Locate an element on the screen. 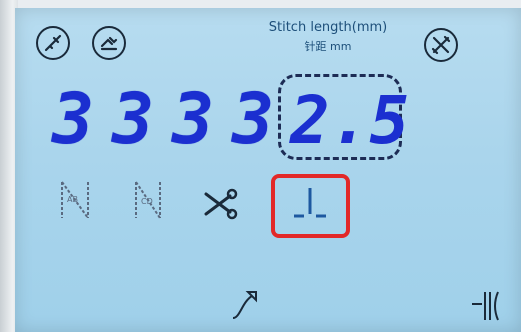  stitch-length-label: Stitch length(mm) is located at coordinates (328, 27).